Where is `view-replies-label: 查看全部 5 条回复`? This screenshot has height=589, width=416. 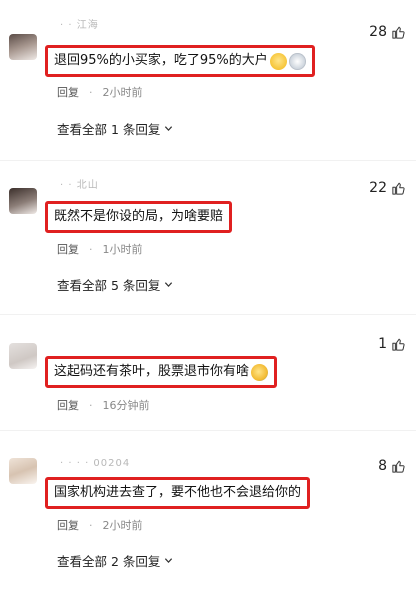 view-replies-label: 查看全部 5 条回复 is located at coordinates (109, 285).